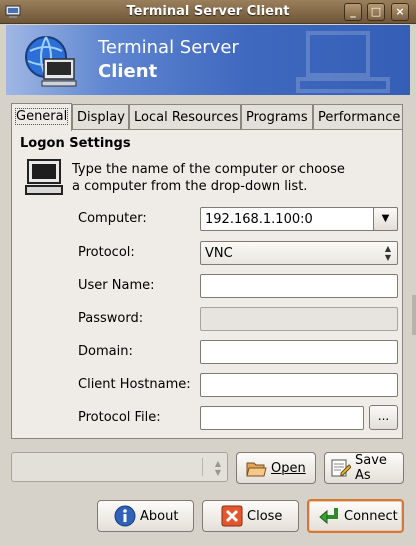  I want to click on computer-label: Computer:, so click(112, 218).